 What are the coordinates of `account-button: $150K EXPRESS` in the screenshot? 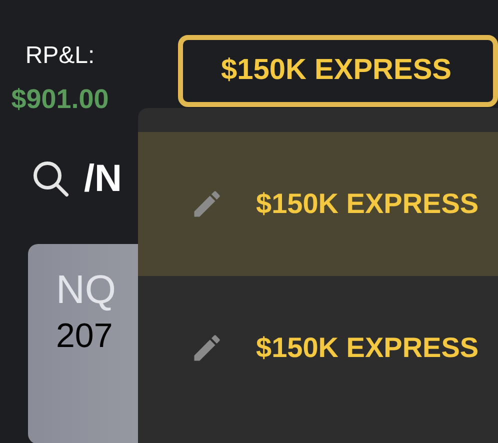 It's located at (338, 71).